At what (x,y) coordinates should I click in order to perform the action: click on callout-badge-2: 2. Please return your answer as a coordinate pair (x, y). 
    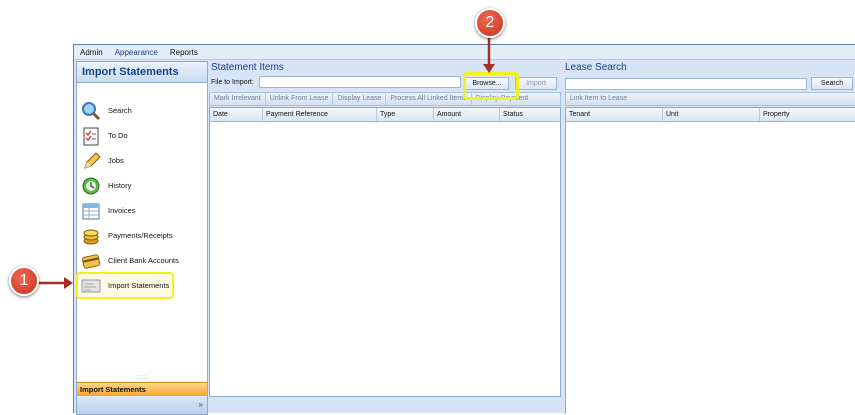
    Looking at the image, I should click on (490, 23).